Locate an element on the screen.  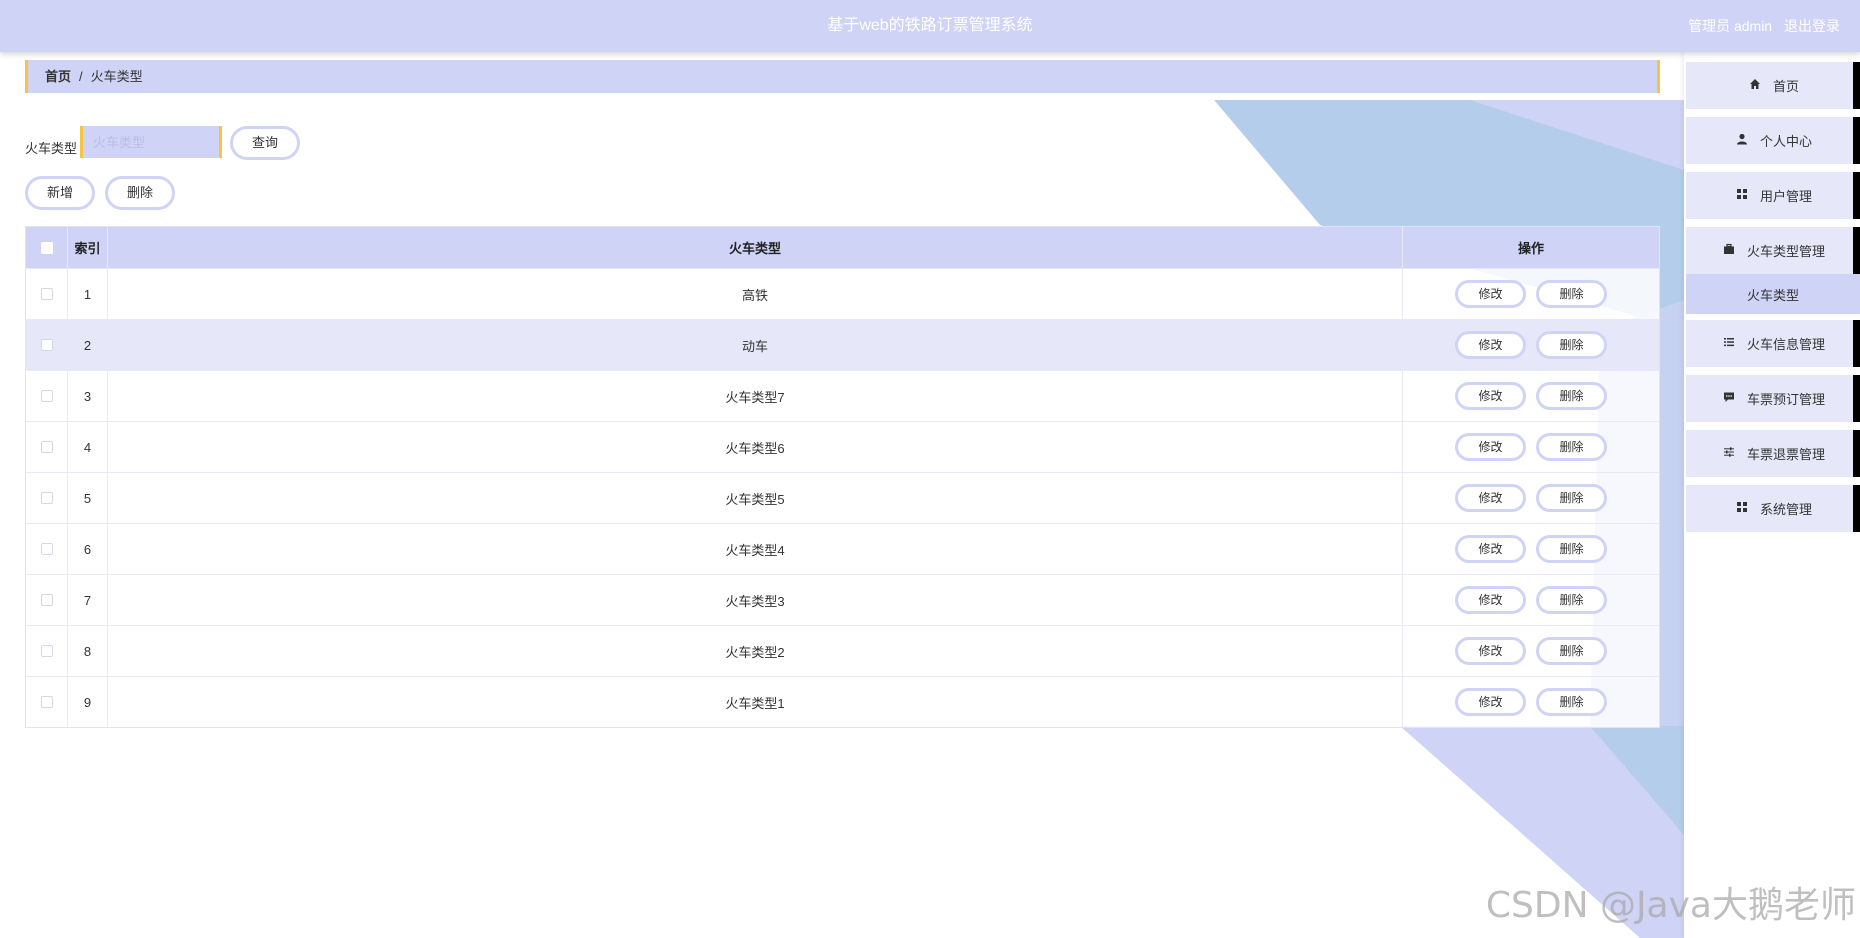
logout-link: 退出登录 is located at coordinates (1812, 26).